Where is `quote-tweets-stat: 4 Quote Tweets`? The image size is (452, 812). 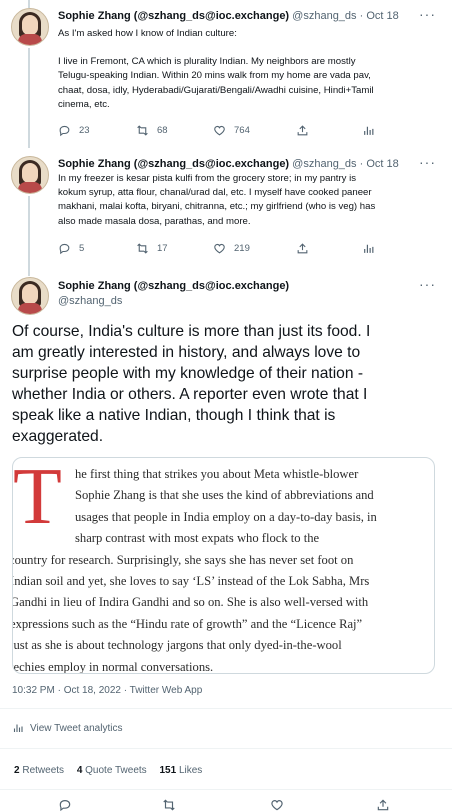
quote-tweets-stat: 4 Quote Tweets is located at coordinates (112, 770).